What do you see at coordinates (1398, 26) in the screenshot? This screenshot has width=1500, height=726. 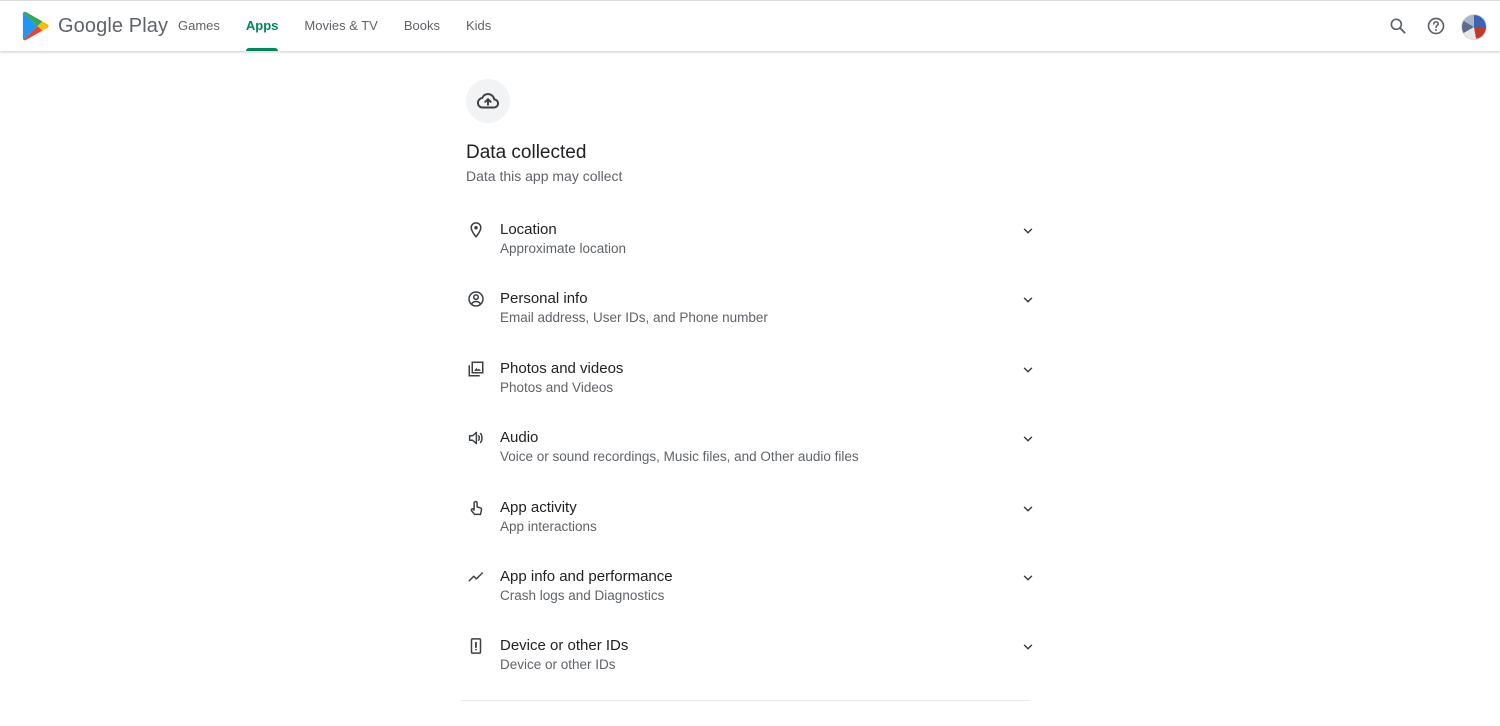 I see `search-icon` at bounding box center [1398, 26].